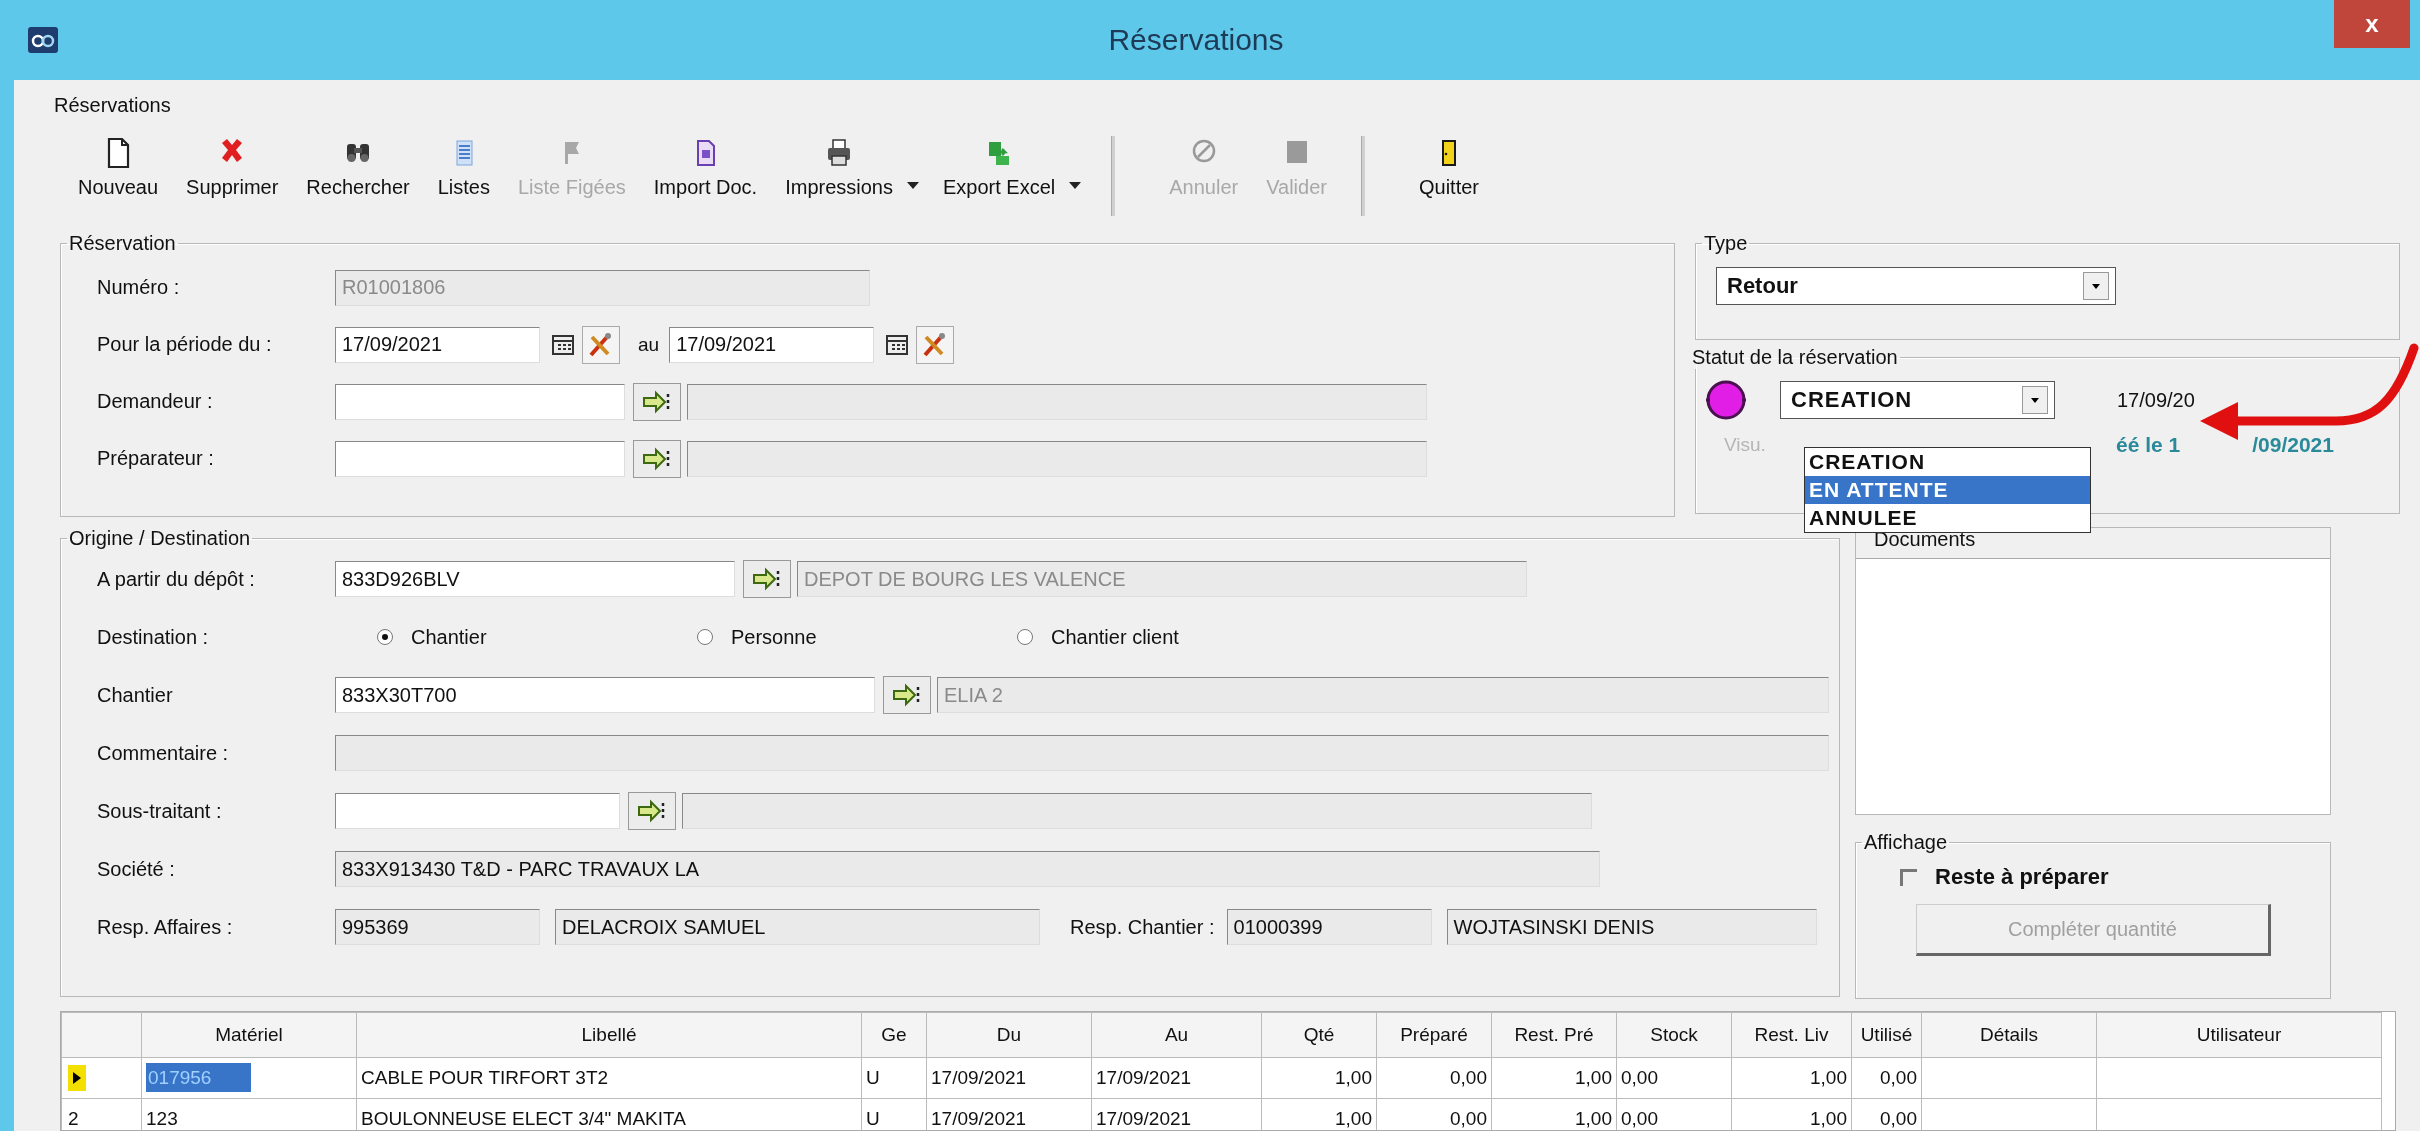 The width and height of the screenshot is (2420, 1131). I want to click on row-number: 2, so click(73, 1118).